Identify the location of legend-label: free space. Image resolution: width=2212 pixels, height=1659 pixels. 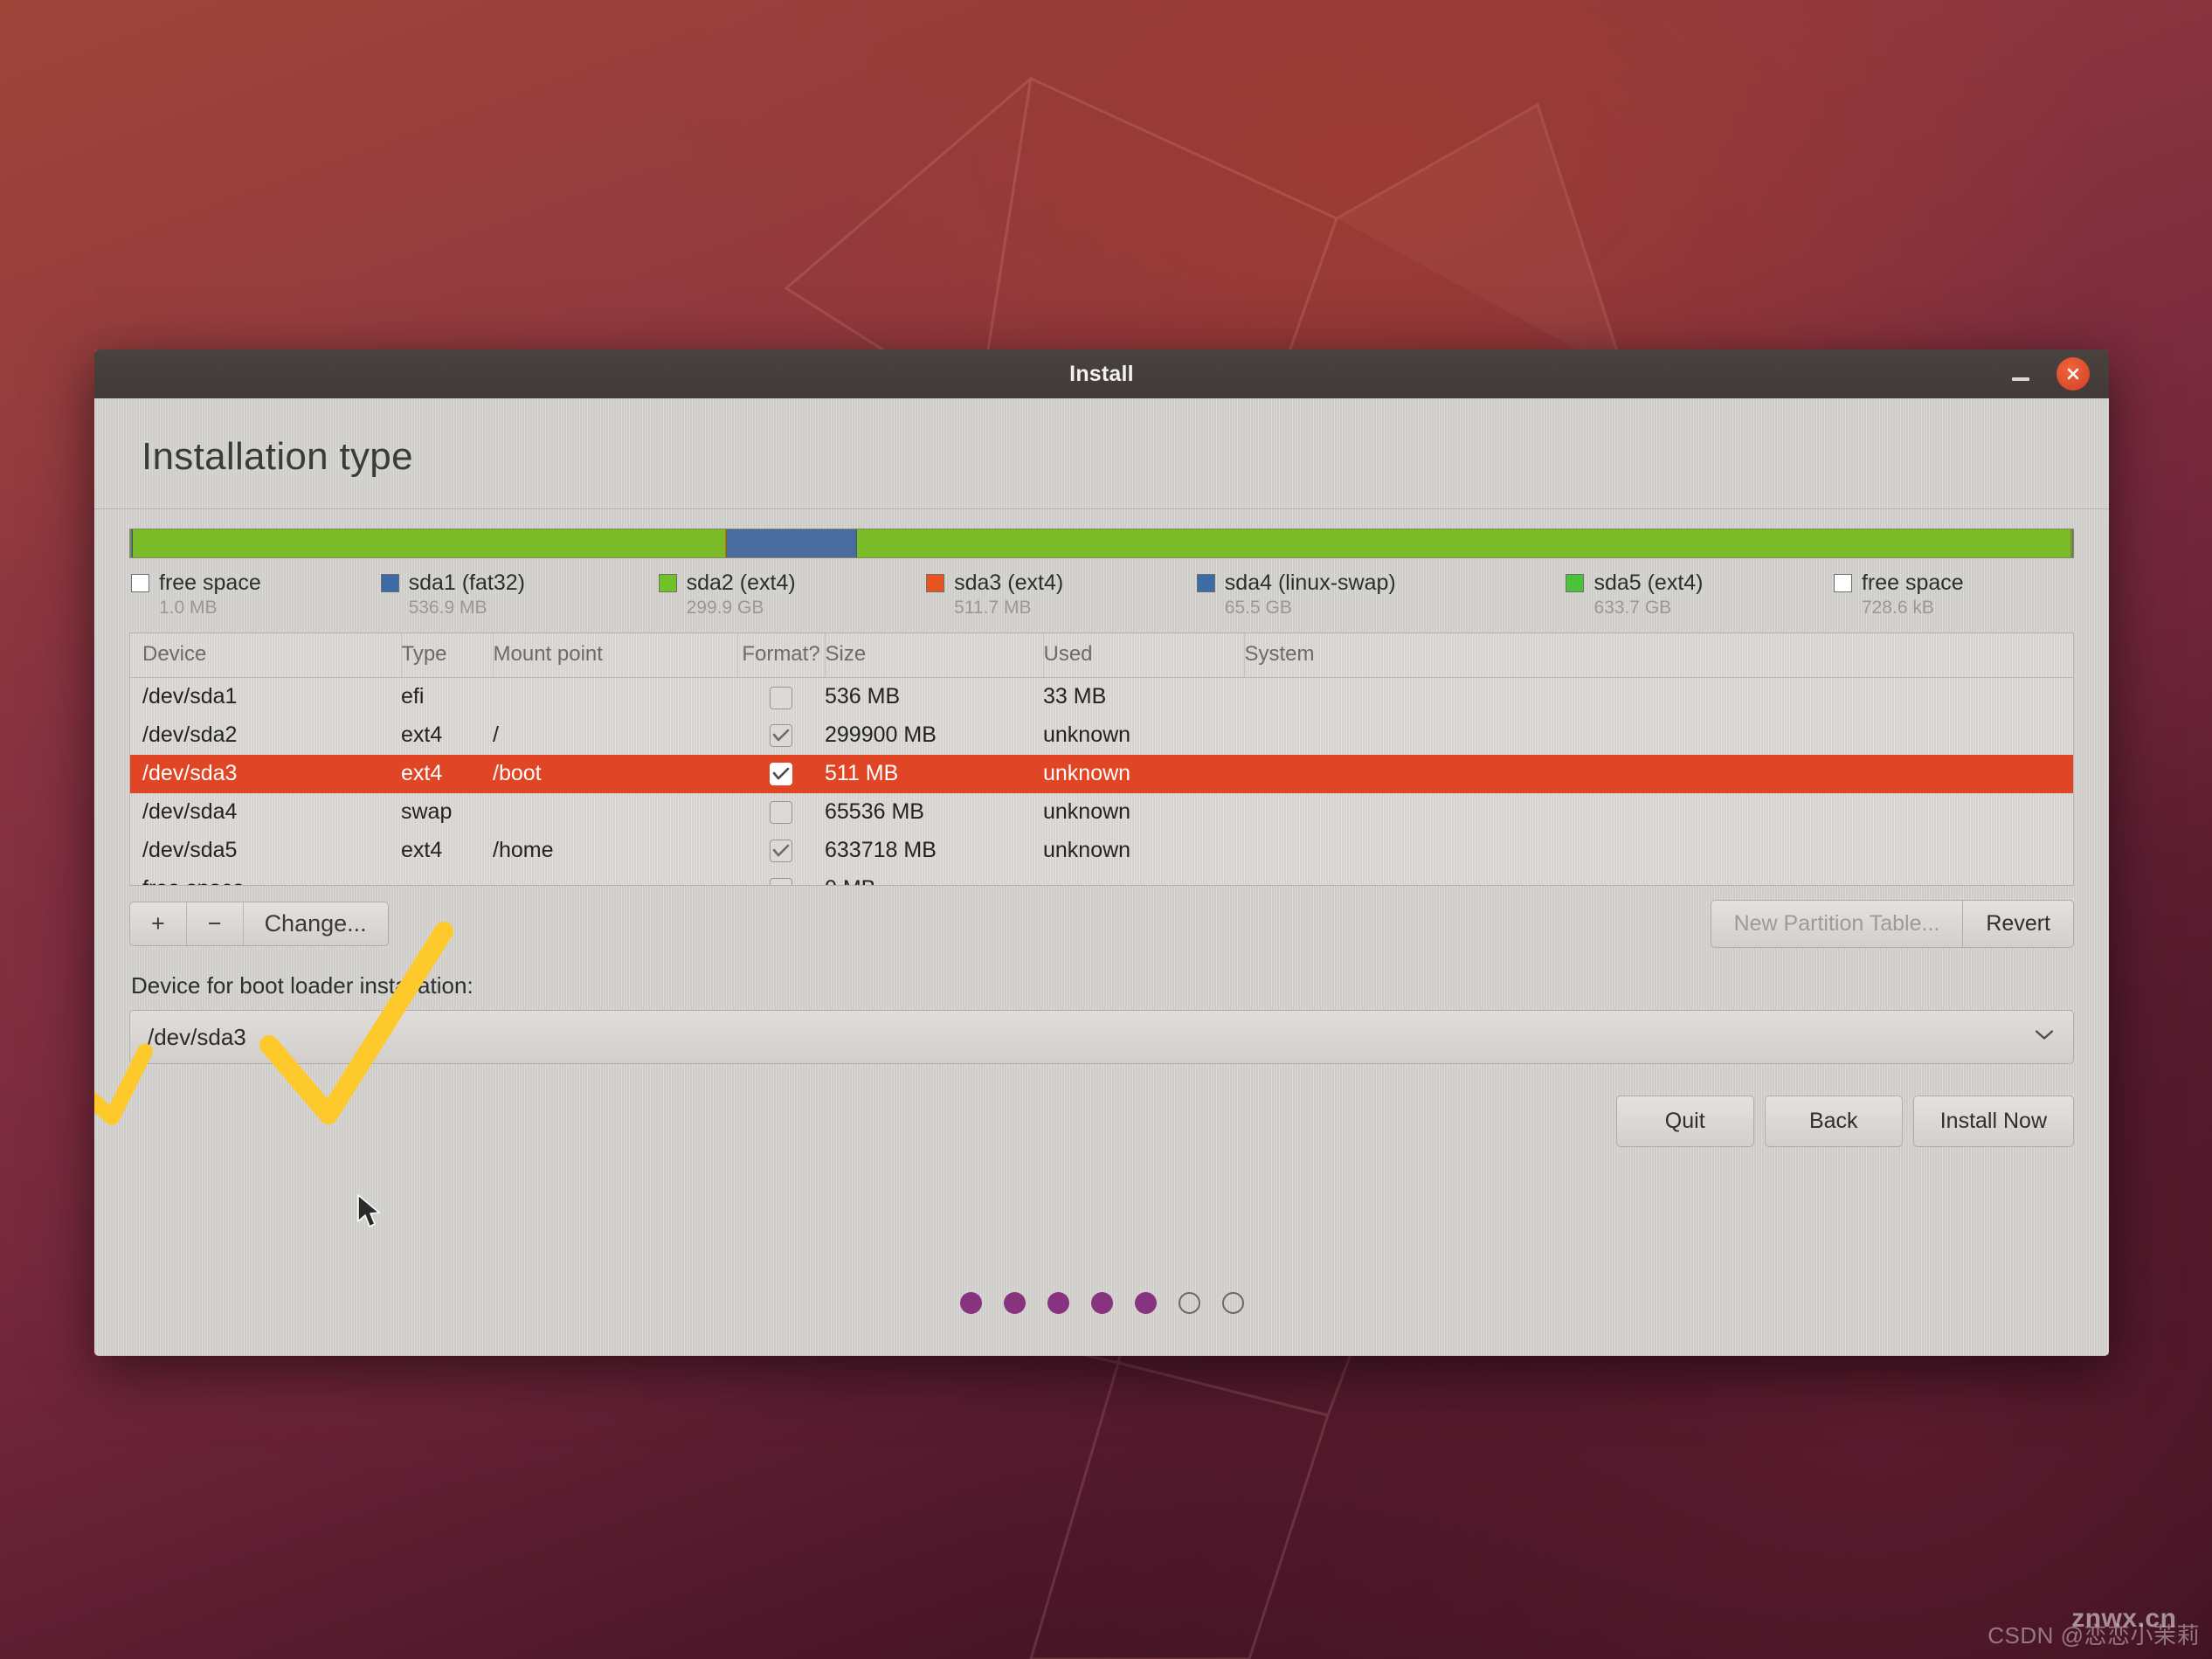
(1912, 582).